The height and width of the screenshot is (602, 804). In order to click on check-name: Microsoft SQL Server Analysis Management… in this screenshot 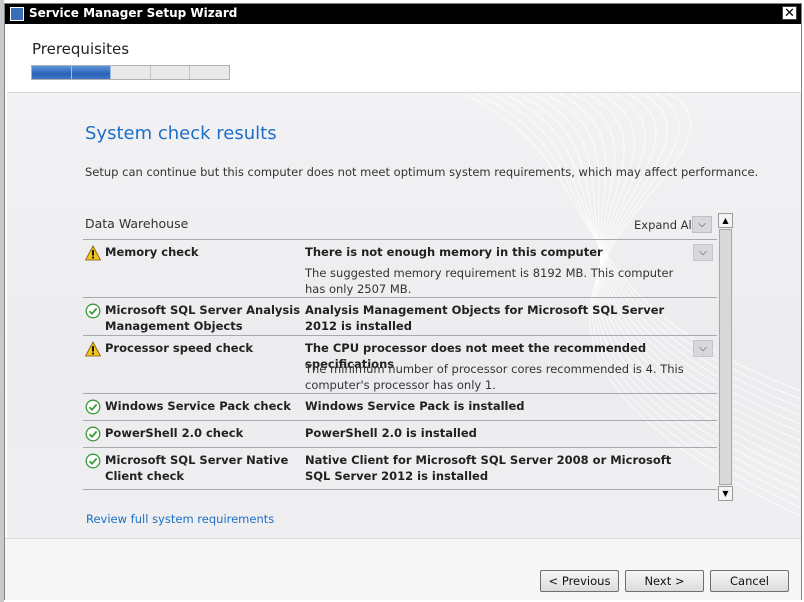, I will do `click(203, 318)`.